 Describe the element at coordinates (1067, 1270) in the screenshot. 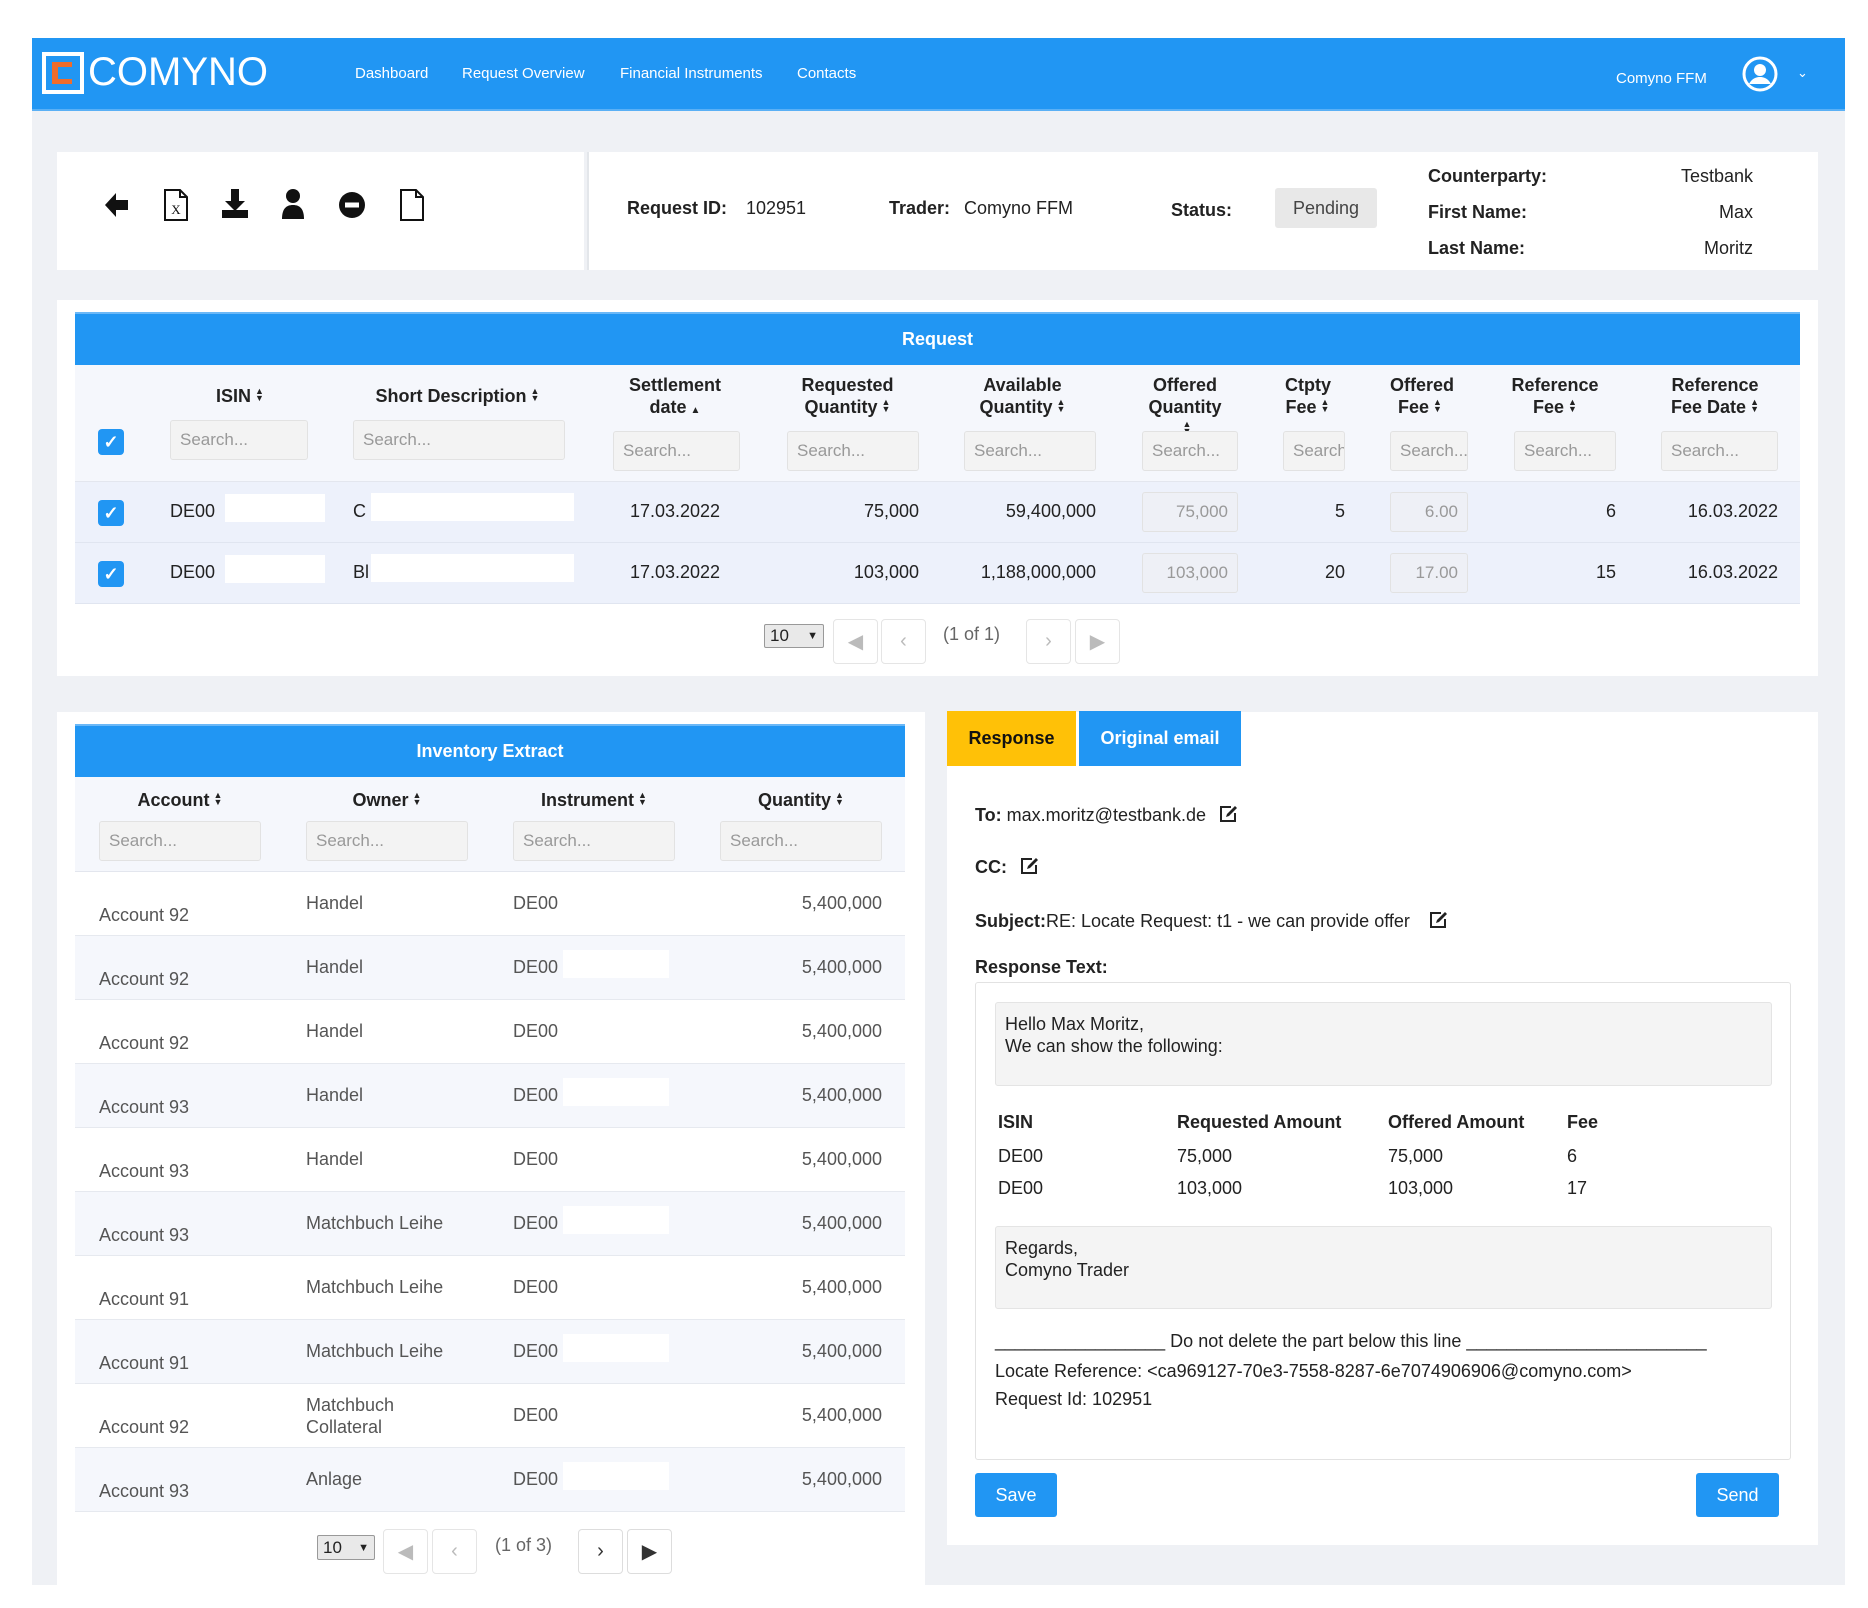

I see `closing-line: Comyno Trader` at that location.